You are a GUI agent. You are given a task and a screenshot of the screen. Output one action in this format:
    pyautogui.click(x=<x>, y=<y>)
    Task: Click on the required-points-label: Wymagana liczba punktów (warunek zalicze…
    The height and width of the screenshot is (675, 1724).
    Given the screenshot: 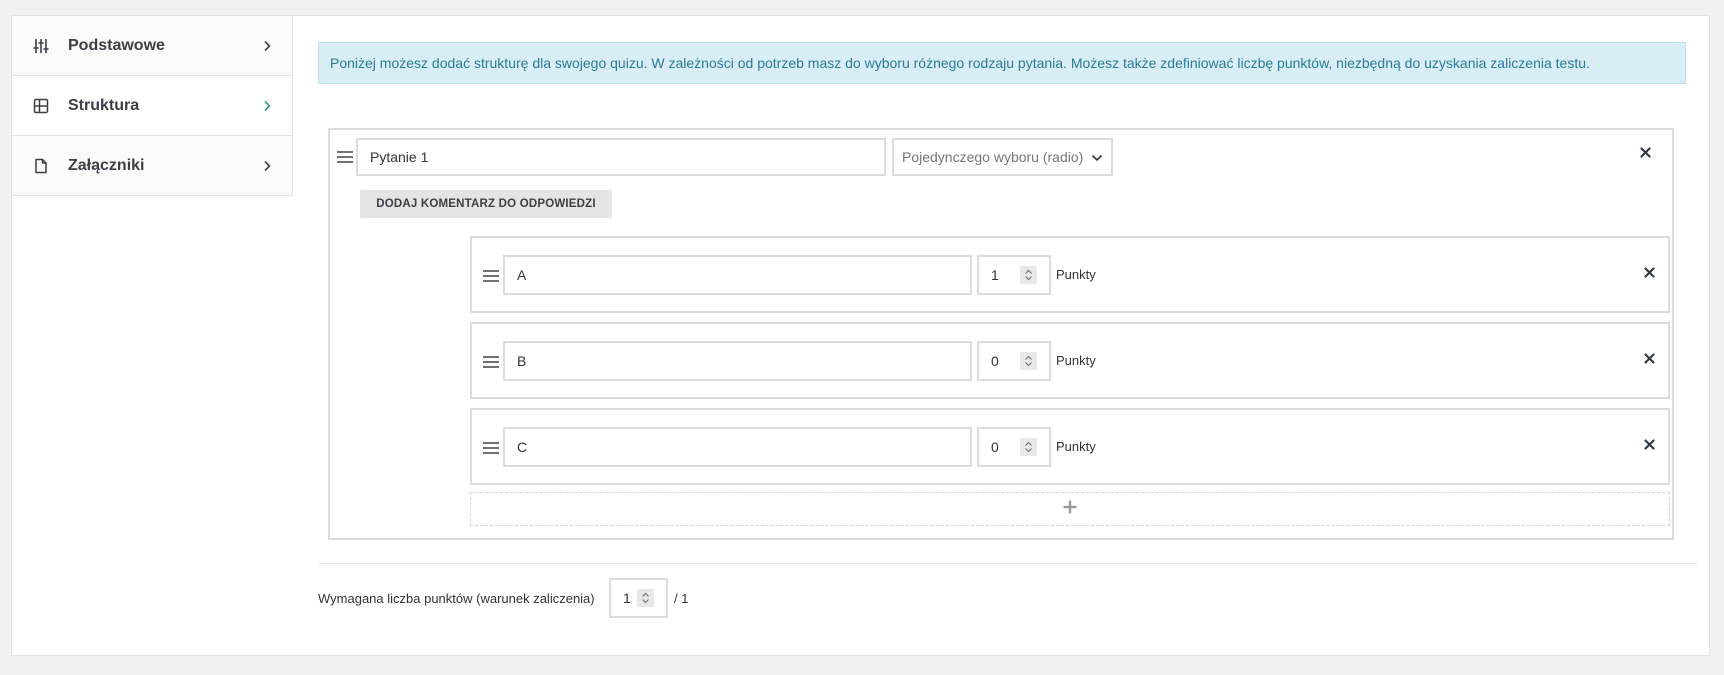 What is the action you would take?
    pyautogui.click(x=456, y=598)
    